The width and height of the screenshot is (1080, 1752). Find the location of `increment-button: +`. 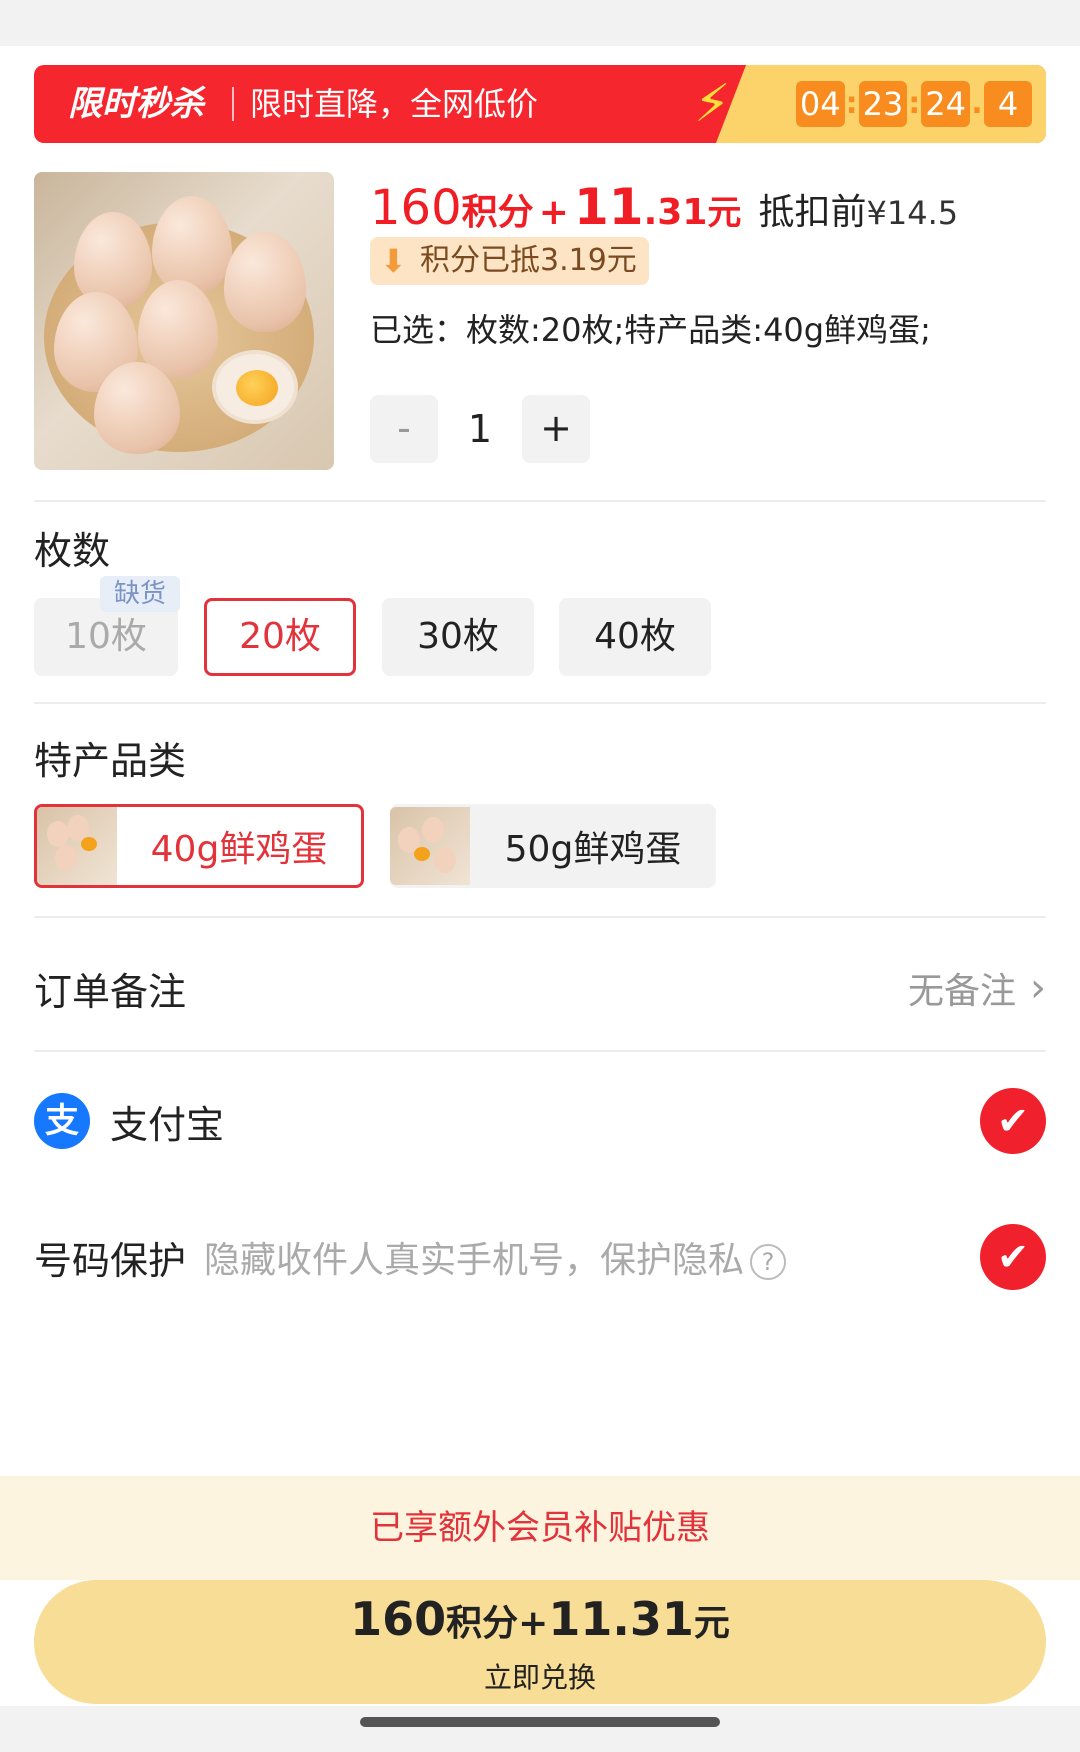

increment-button: + is located at coordinates (556, 429).